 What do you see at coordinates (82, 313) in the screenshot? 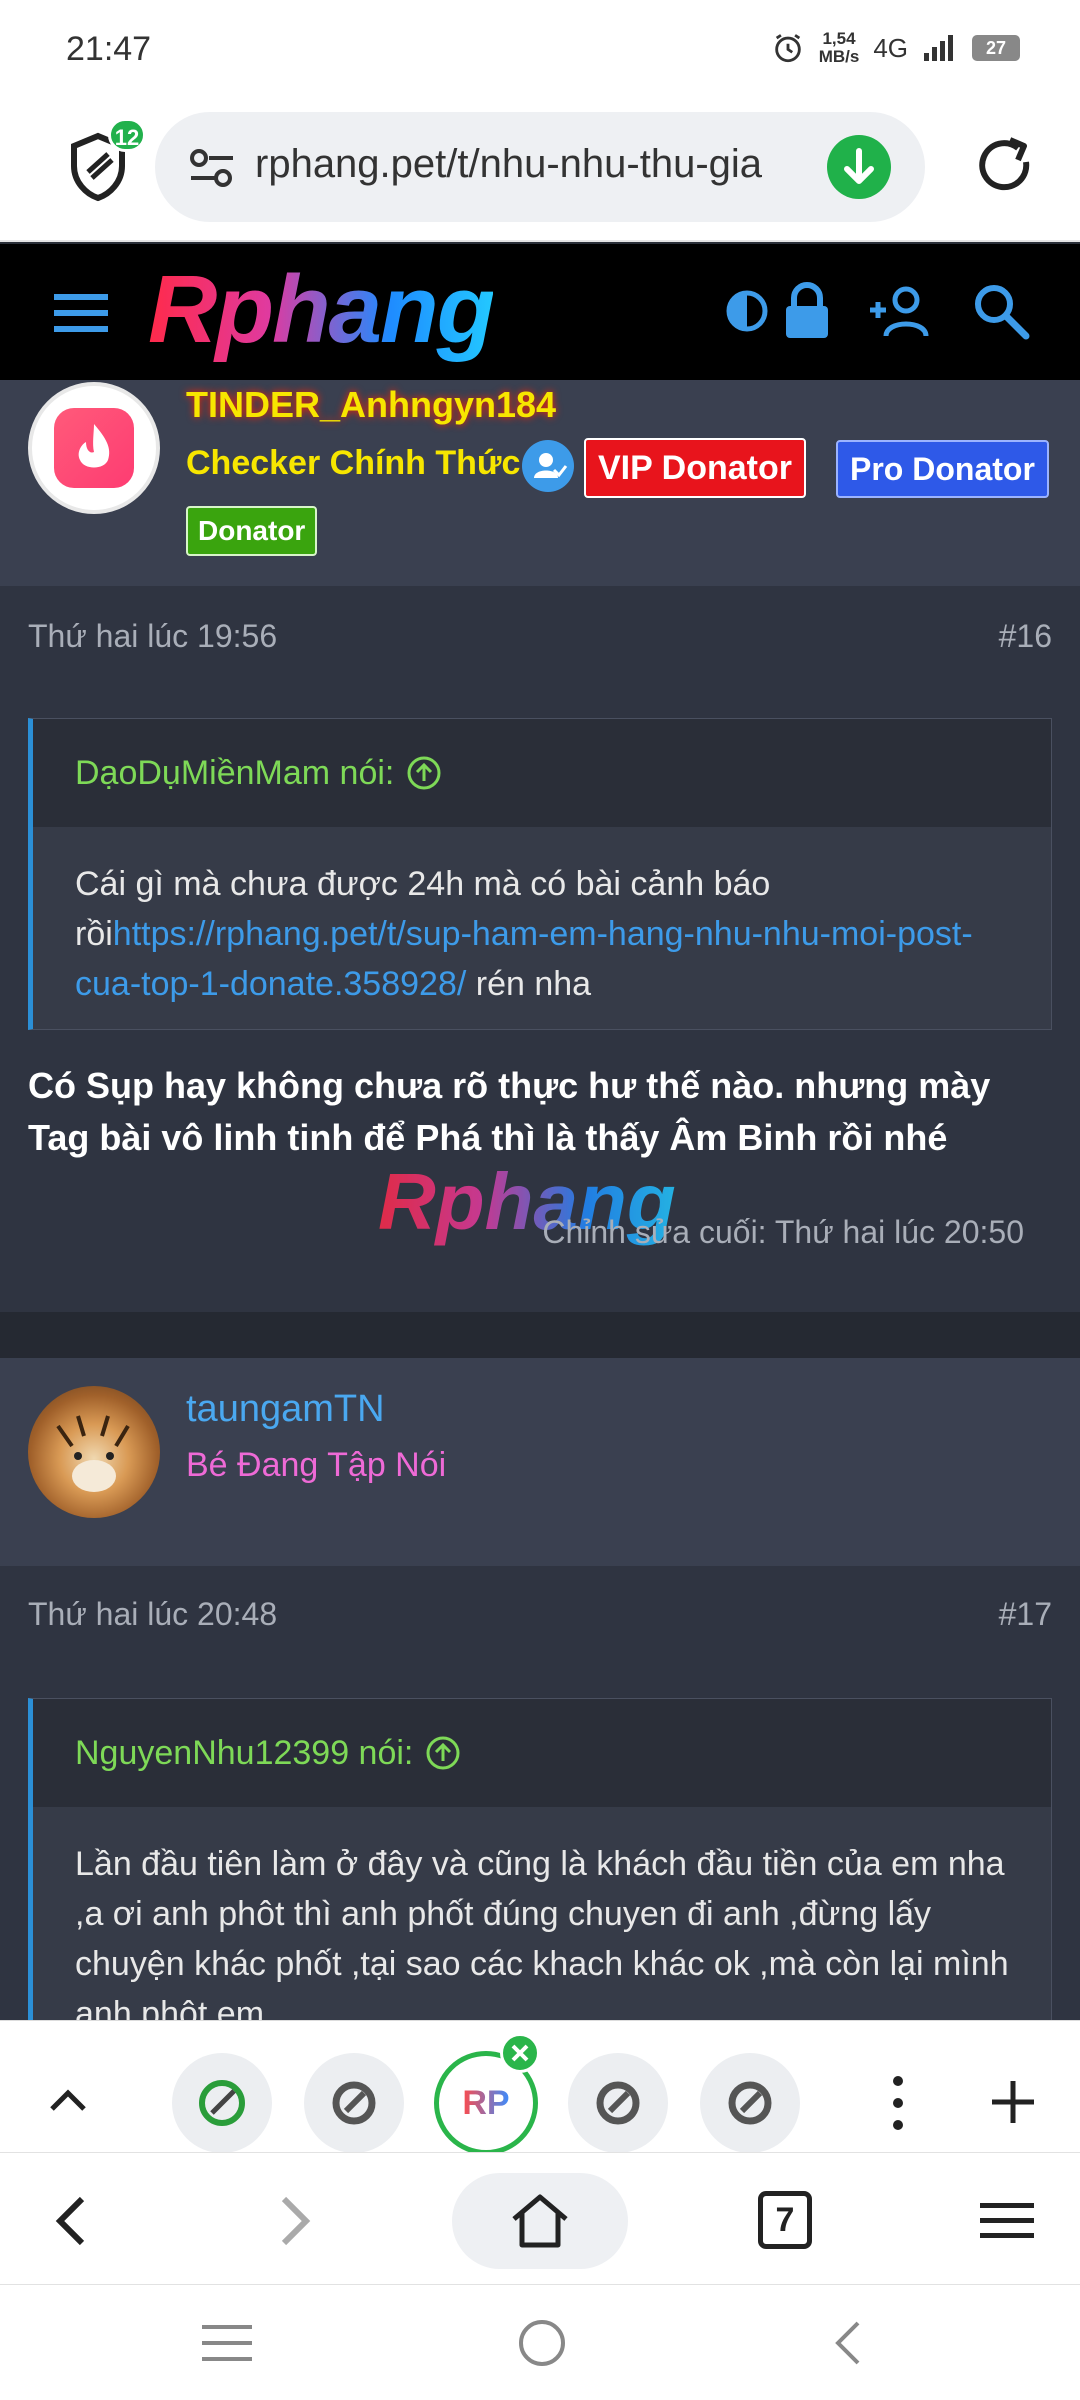
I see `menu-icon` at bounding box center [82, 313].